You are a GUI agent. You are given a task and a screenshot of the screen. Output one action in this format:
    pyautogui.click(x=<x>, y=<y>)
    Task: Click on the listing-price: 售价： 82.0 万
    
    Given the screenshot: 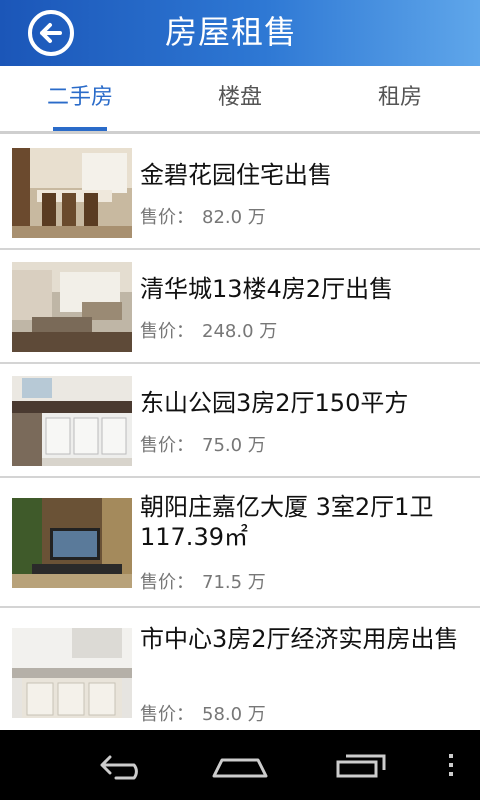 What is the action you would take?
    pyautogui.click(x=207, y=216)
    